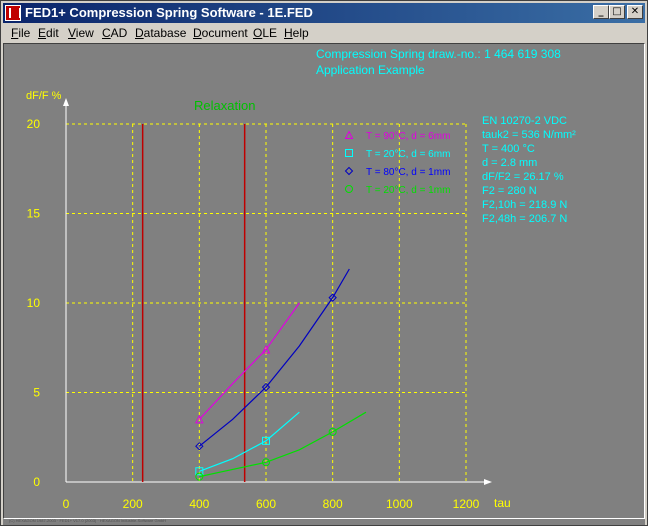 Image resolution: width=648 pixels, height=526 pixels. Describe the element at coordinates (160, 33) in the screenshot. I see `menu-database: Database` at that location.